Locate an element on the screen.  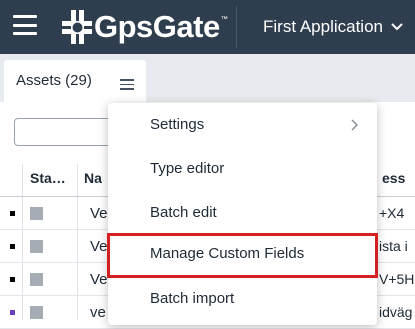
menu-item-batch-edit: Batch edit is located at coordinates (242, 213).